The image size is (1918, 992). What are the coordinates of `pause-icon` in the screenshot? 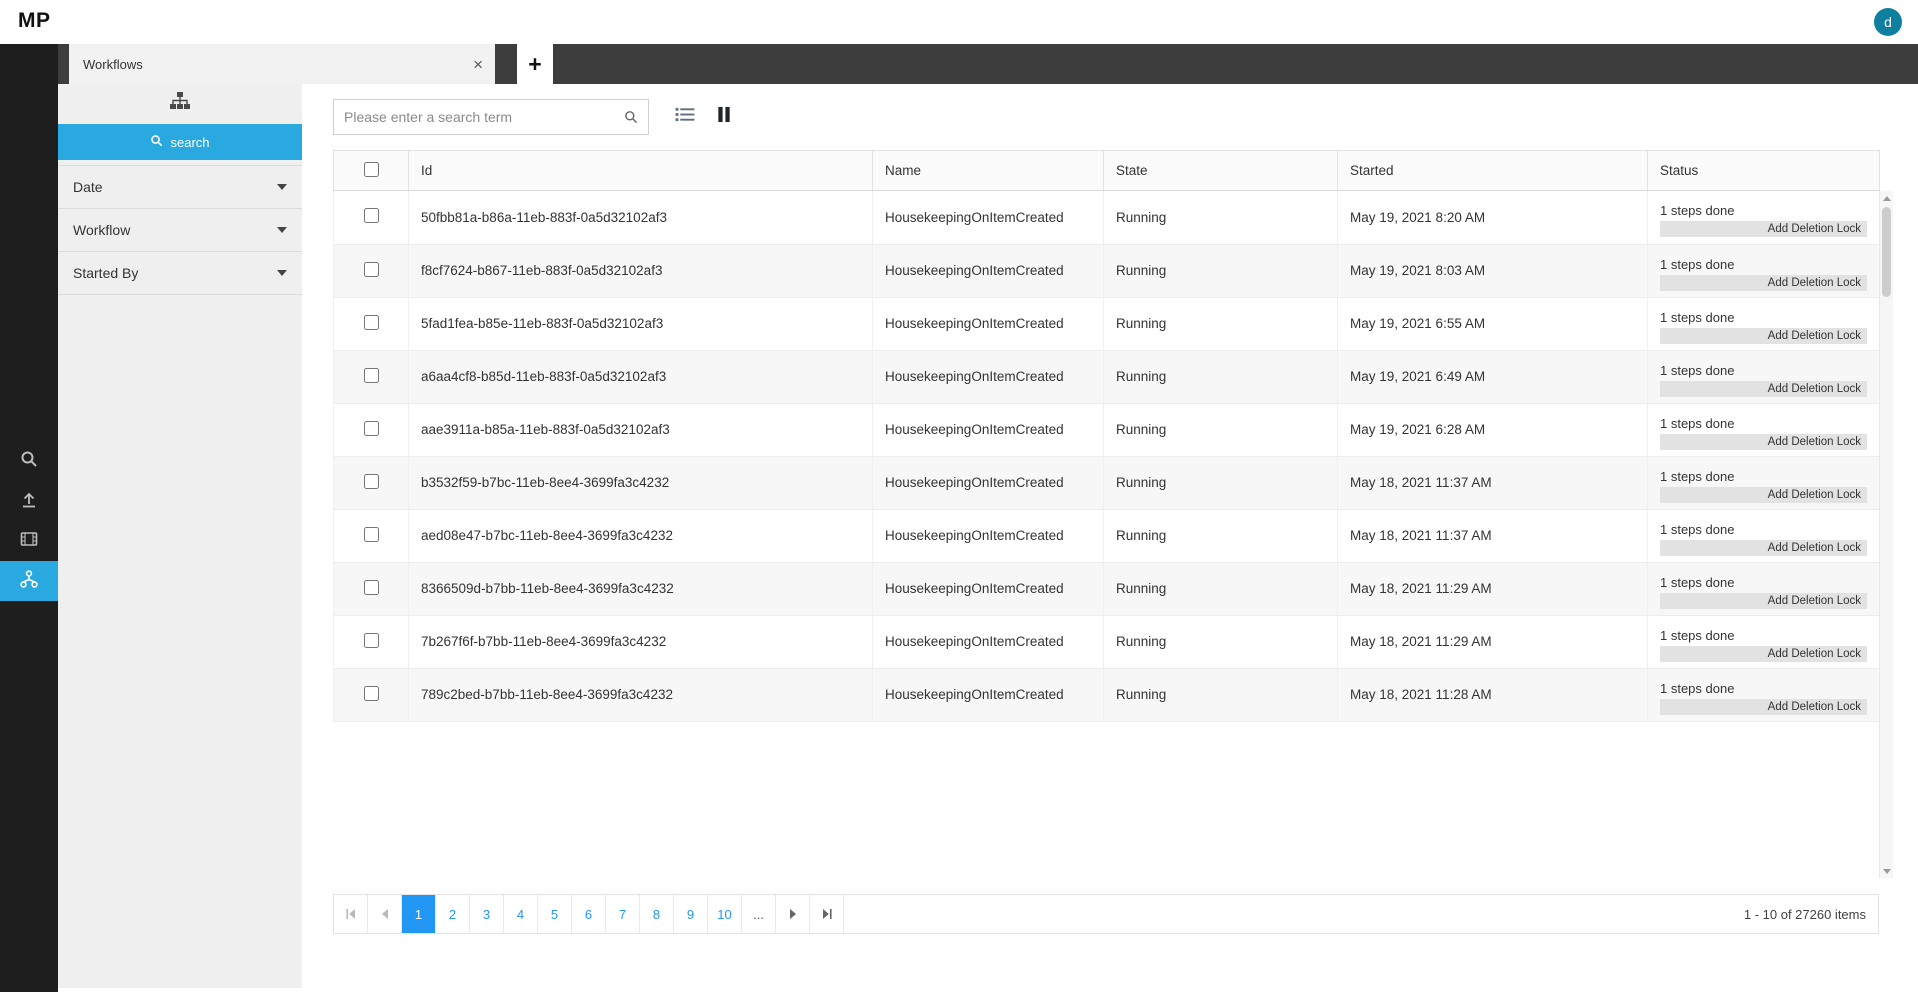 It's located at (724, 117).